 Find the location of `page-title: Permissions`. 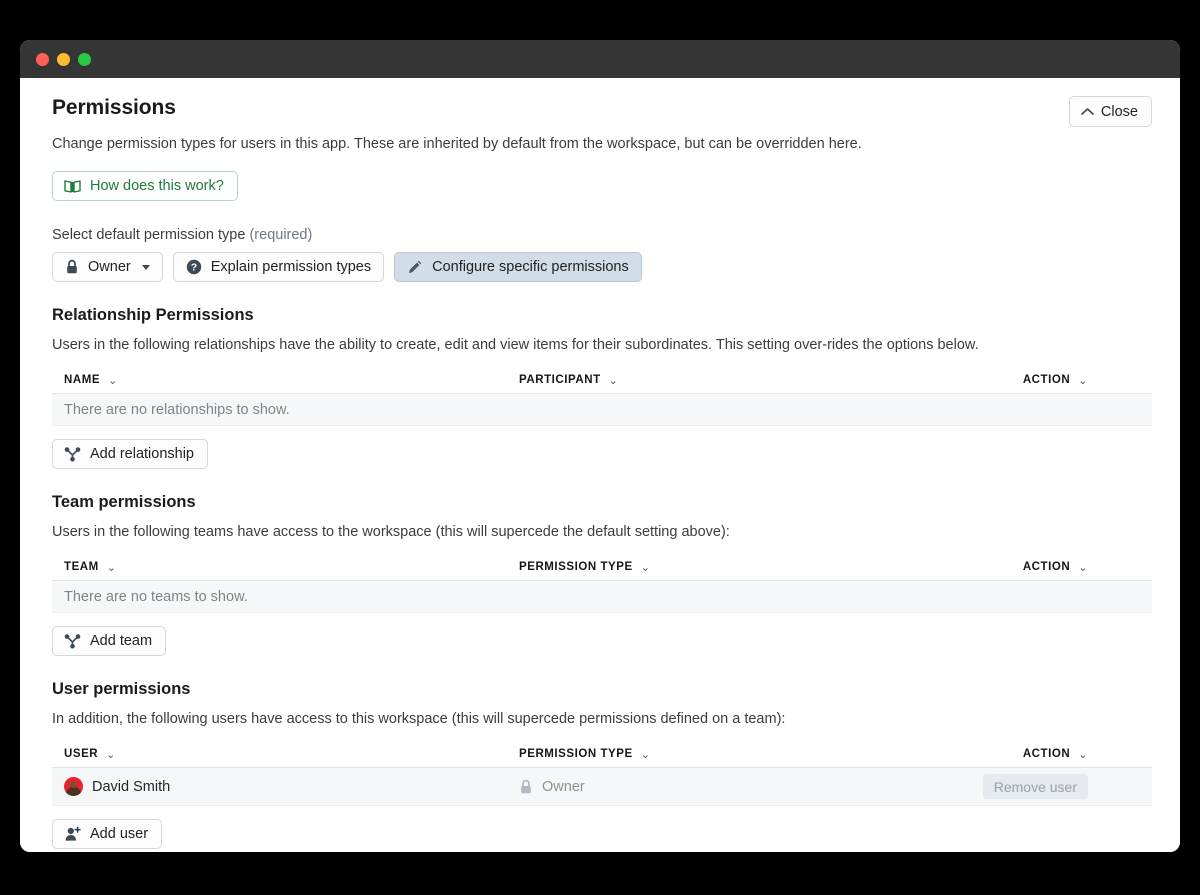

page-title: Permissions is located at coordinates (114, 107).